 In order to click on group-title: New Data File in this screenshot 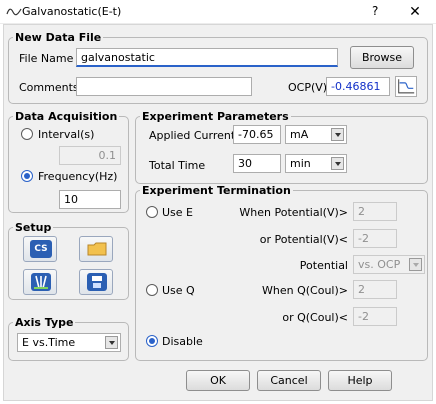, I will do `click(58, 37)`.